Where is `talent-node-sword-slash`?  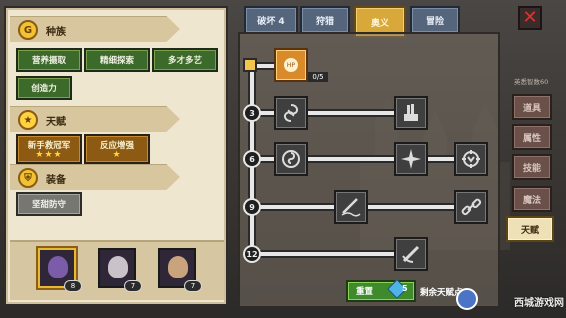
talent-node-sword-slash is located at coordinates (411, 254).